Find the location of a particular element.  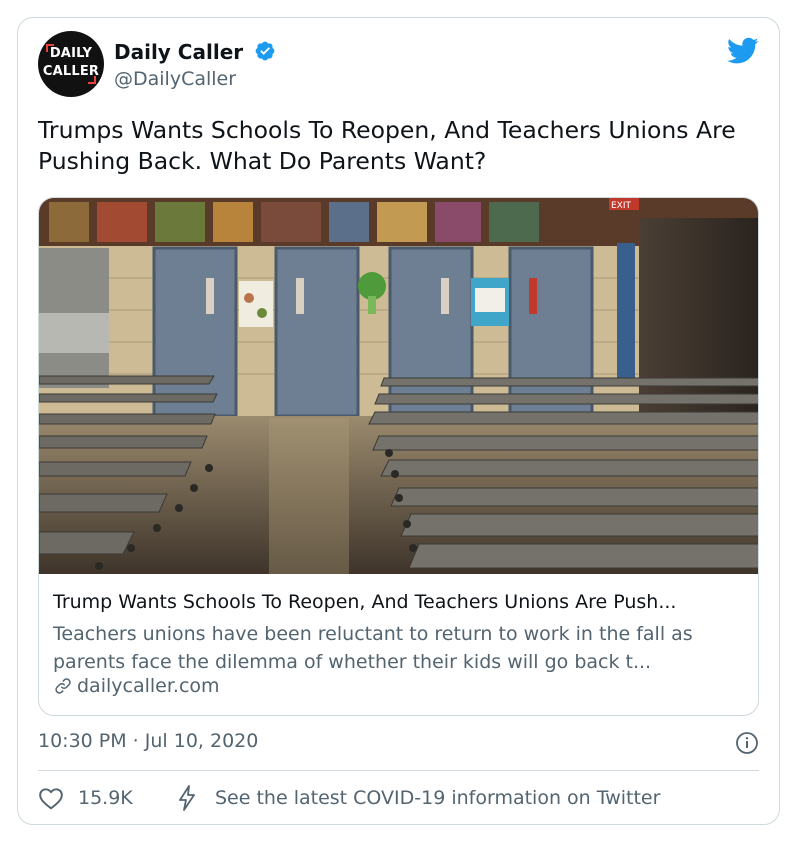

avatar: DAILY CALLER is located at coordinates (71, 64).